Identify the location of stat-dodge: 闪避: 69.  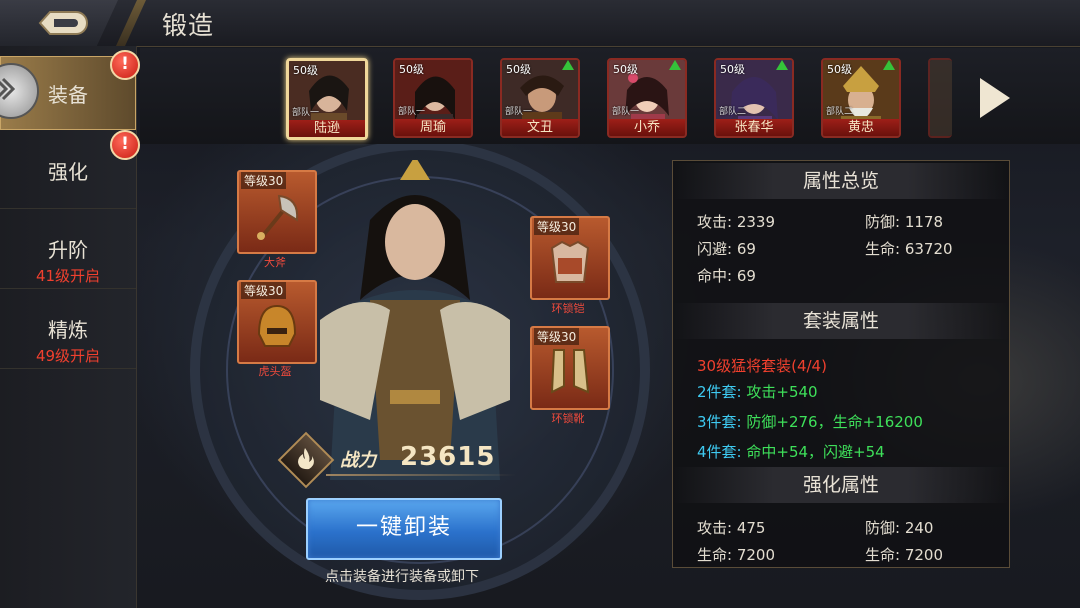
(726, 248).